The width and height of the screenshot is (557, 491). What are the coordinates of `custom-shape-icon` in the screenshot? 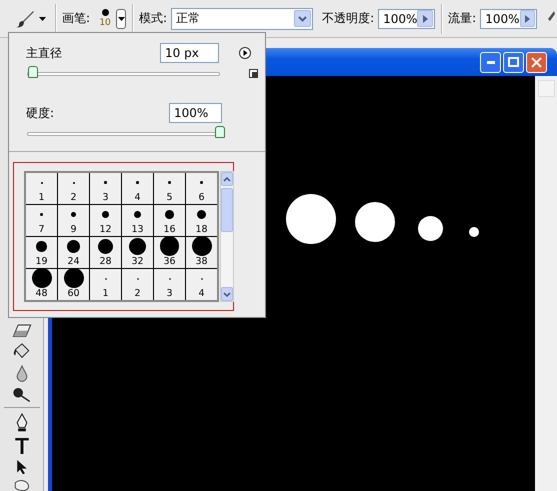 It's located at (21, 485).